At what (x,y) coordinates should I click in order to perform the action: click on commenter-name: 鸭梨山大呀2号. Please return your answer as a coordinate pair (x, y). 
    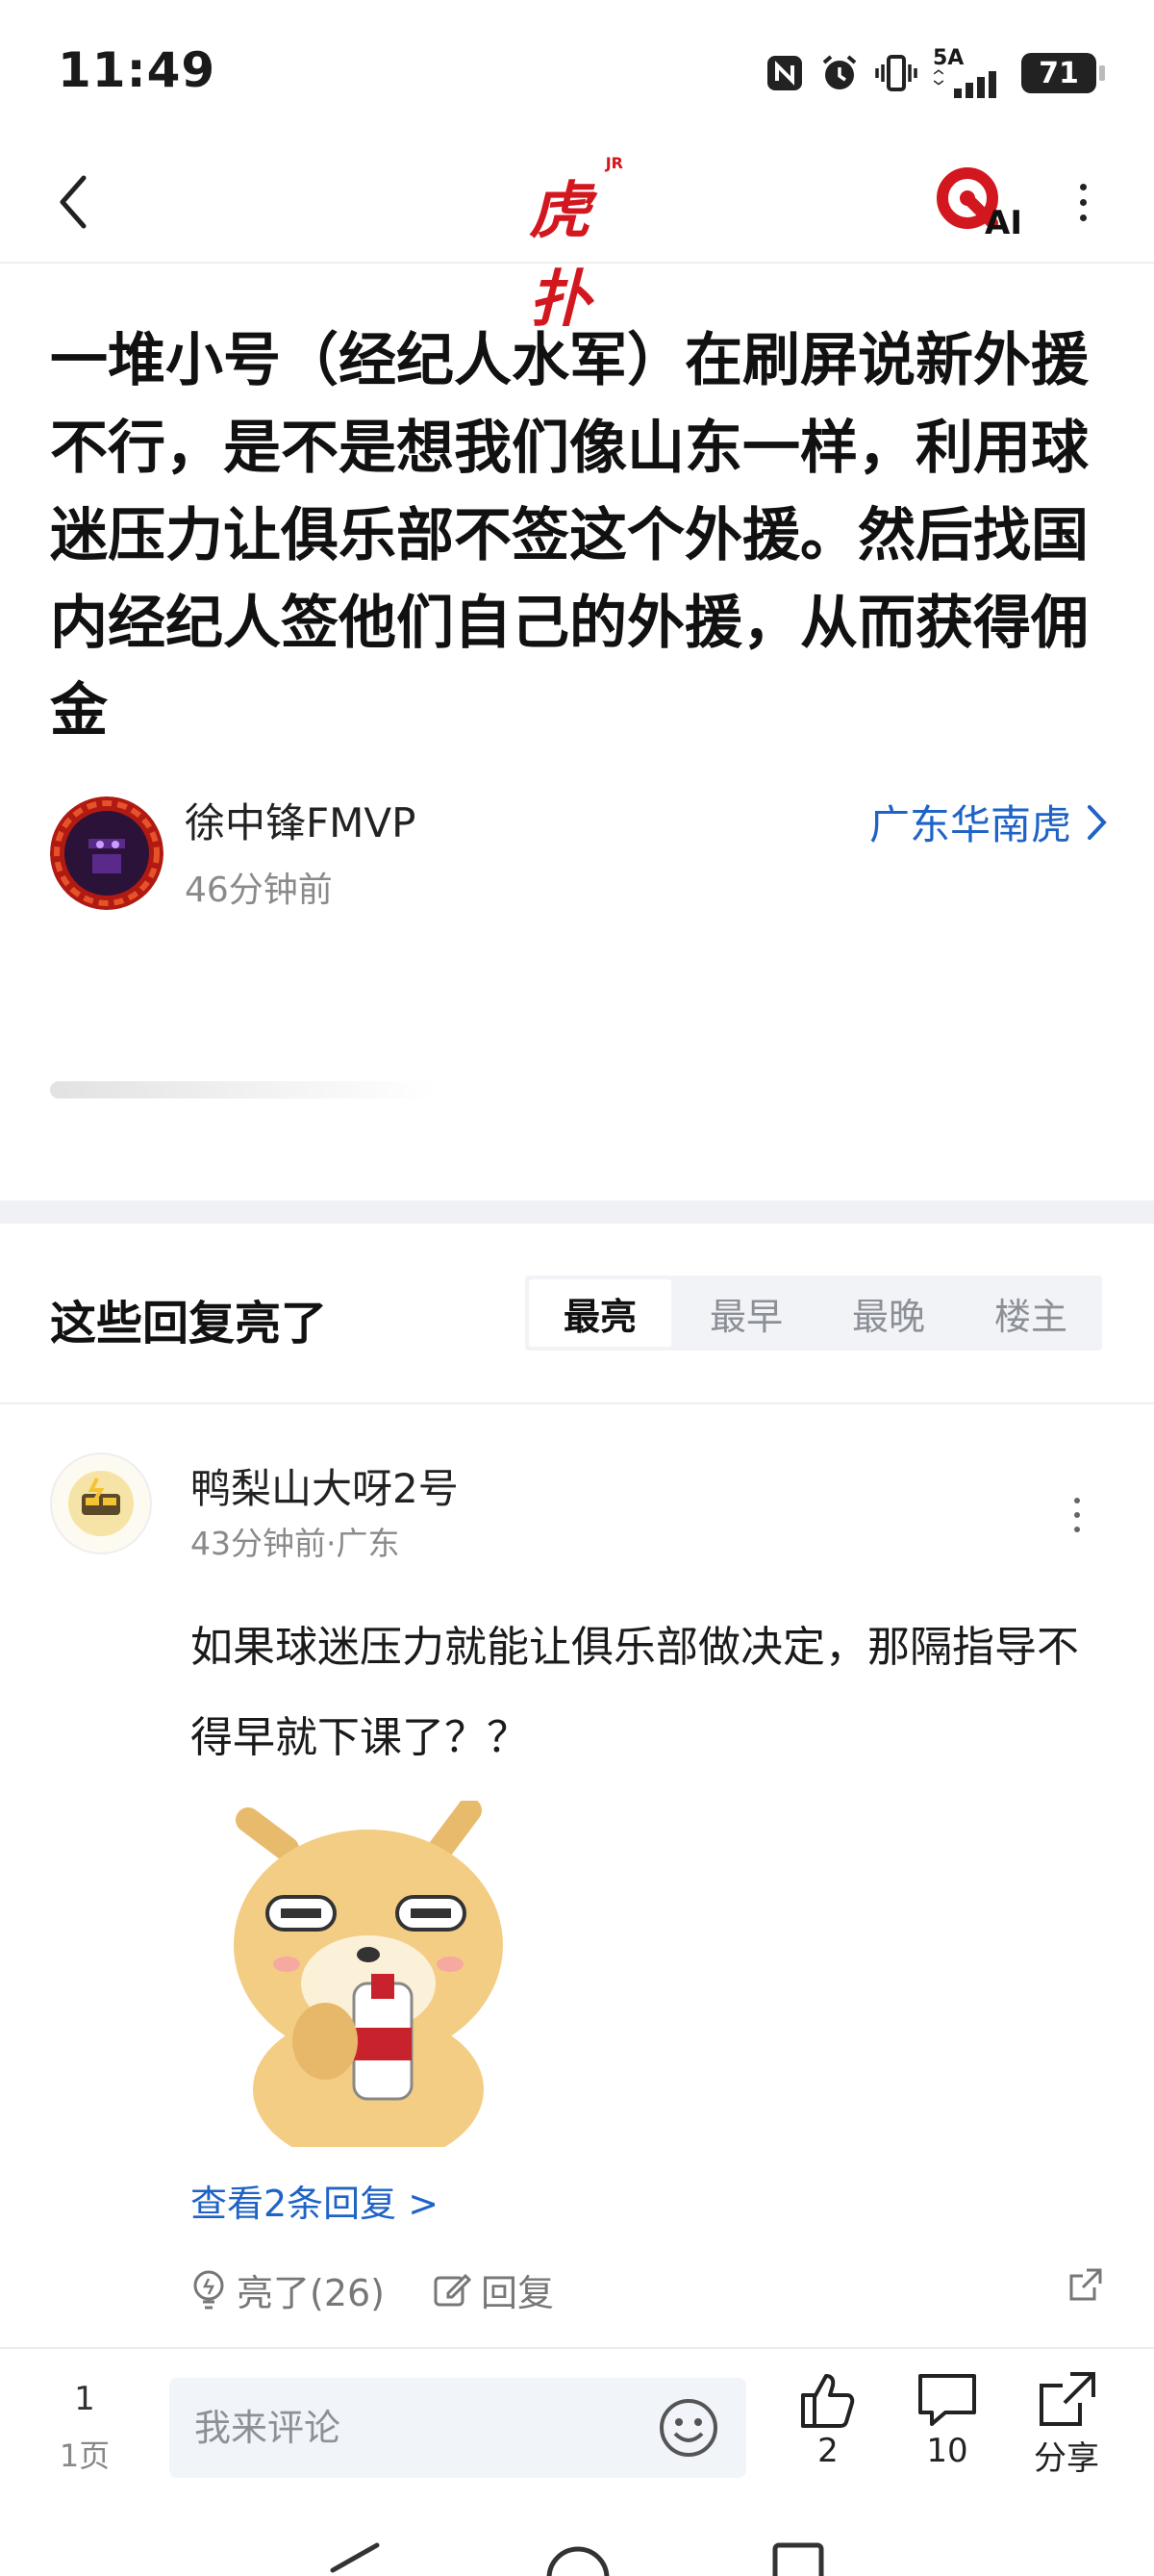
    Looking at the image, I should click on (325, 1485).